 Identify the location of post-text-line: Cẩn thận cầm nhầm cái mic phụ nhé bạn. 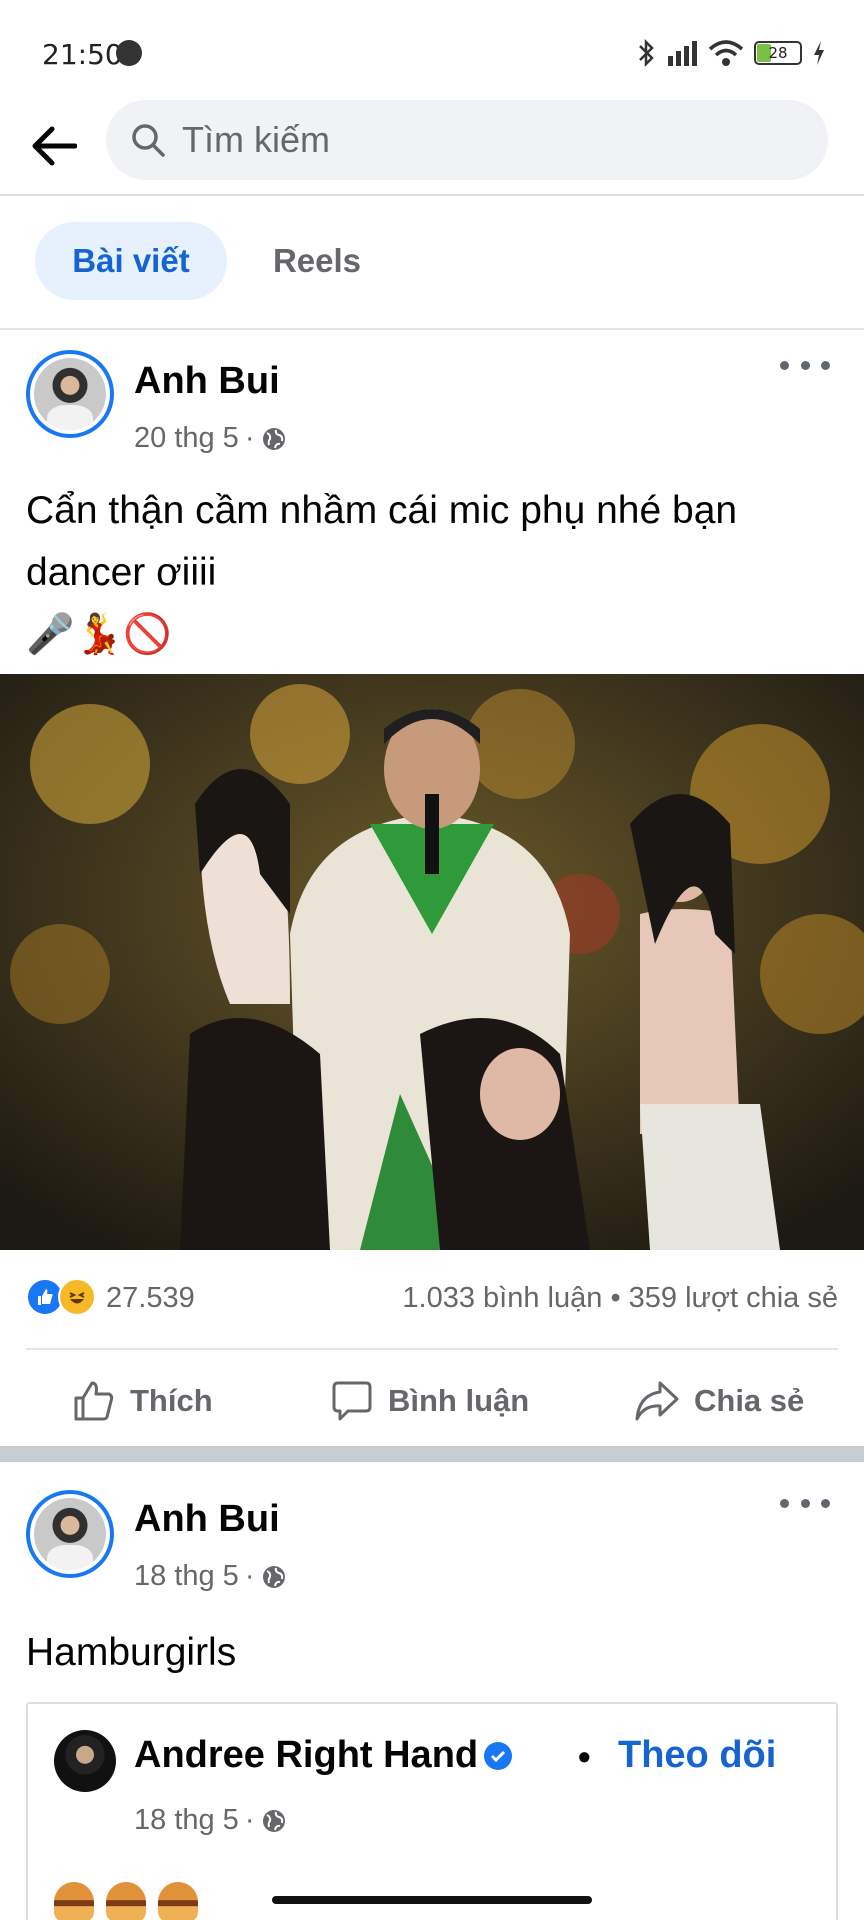
(382, 510).